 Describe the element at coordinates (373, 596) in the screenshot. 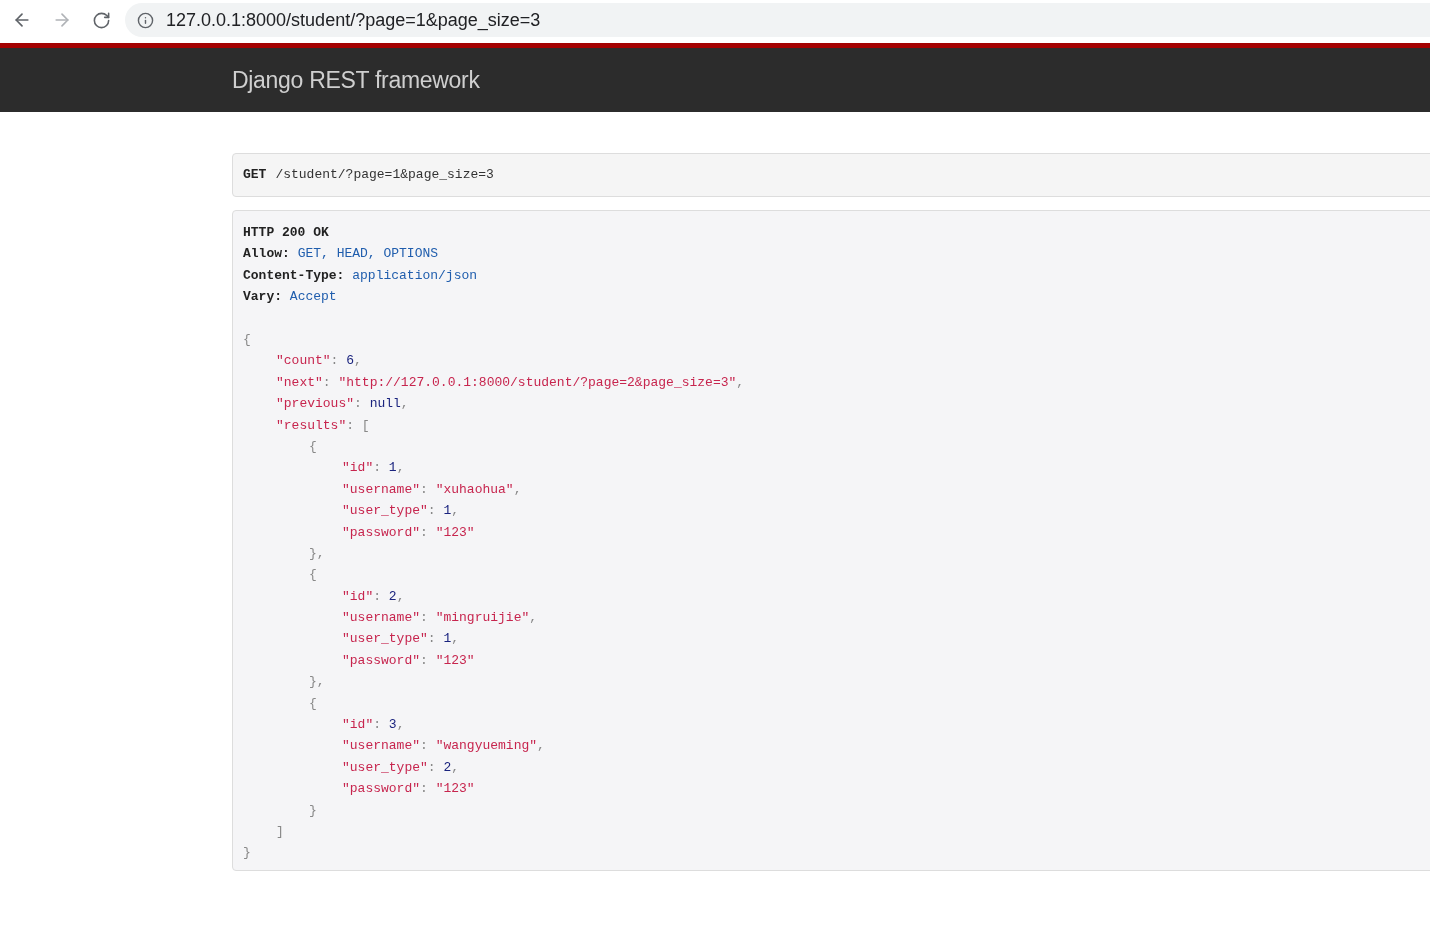

I see `code-line: "id": 2,` at that location.